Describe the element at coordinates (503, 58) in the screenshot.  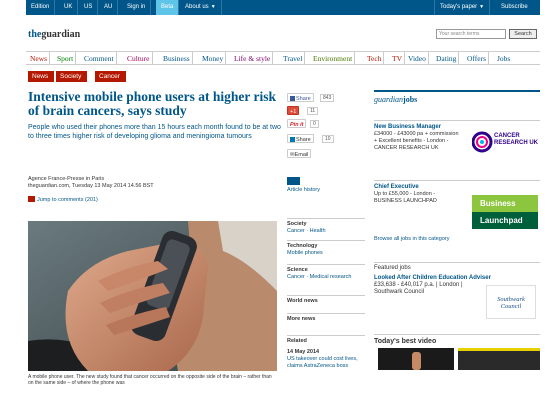
I see `nav-jobs: Jobs` at that location.